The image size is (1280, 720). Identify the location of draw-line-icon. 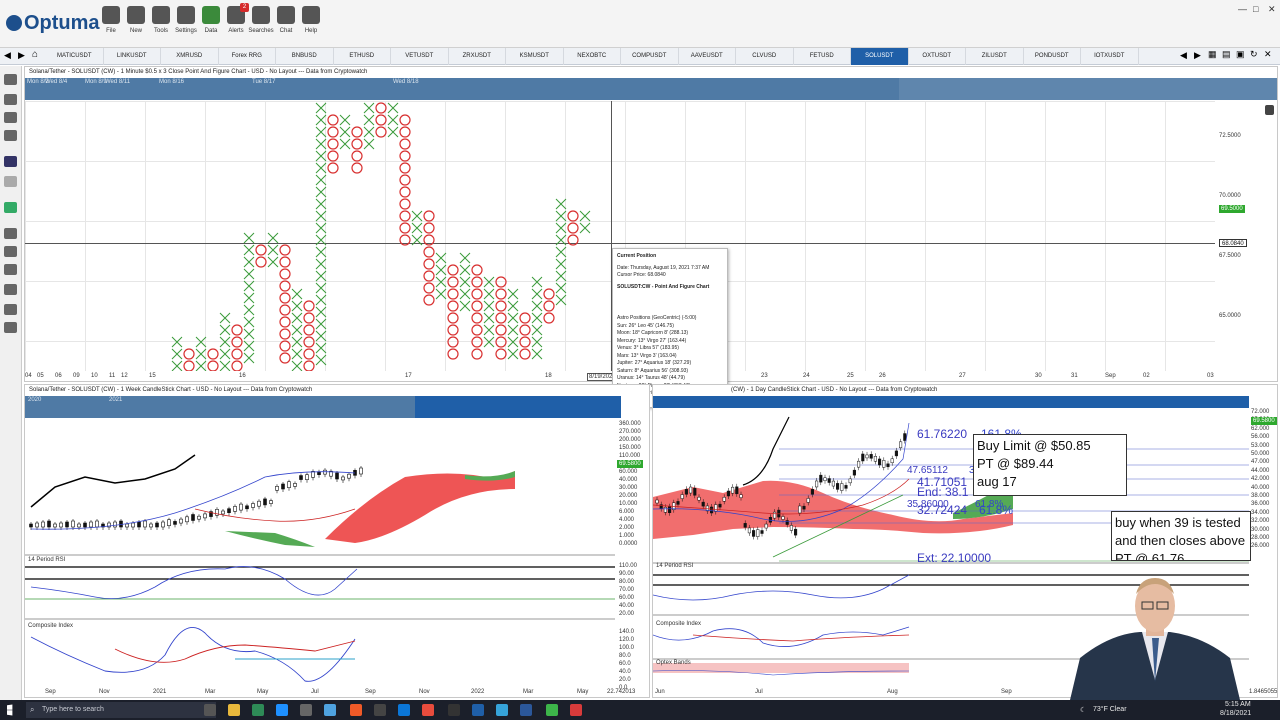
(10, 207).